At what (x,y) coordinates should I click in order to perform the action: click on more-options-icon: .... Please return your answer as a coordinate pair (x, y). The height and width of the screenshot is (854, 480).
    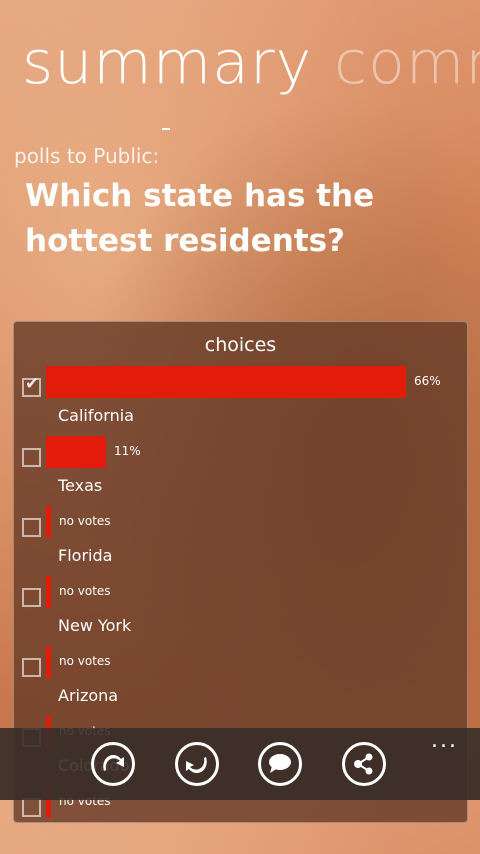
    Looking at the image, I should click on (444, 741).